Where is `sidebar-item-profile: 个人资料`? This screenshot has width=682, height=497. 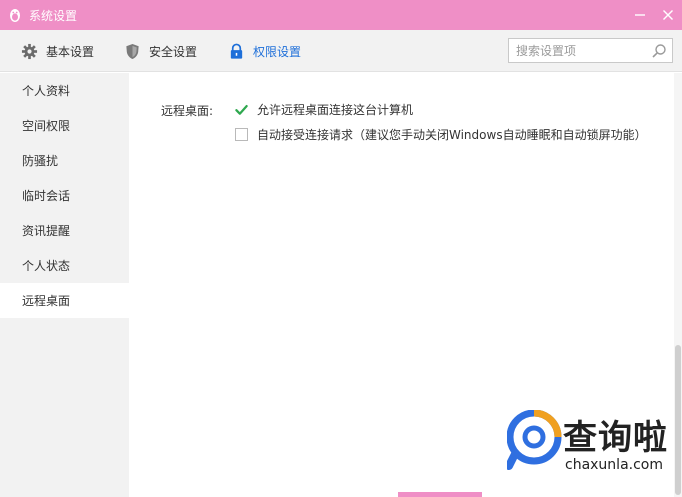
sidebar-item-profile: 个人资料 is located at coordinates (64, 90).